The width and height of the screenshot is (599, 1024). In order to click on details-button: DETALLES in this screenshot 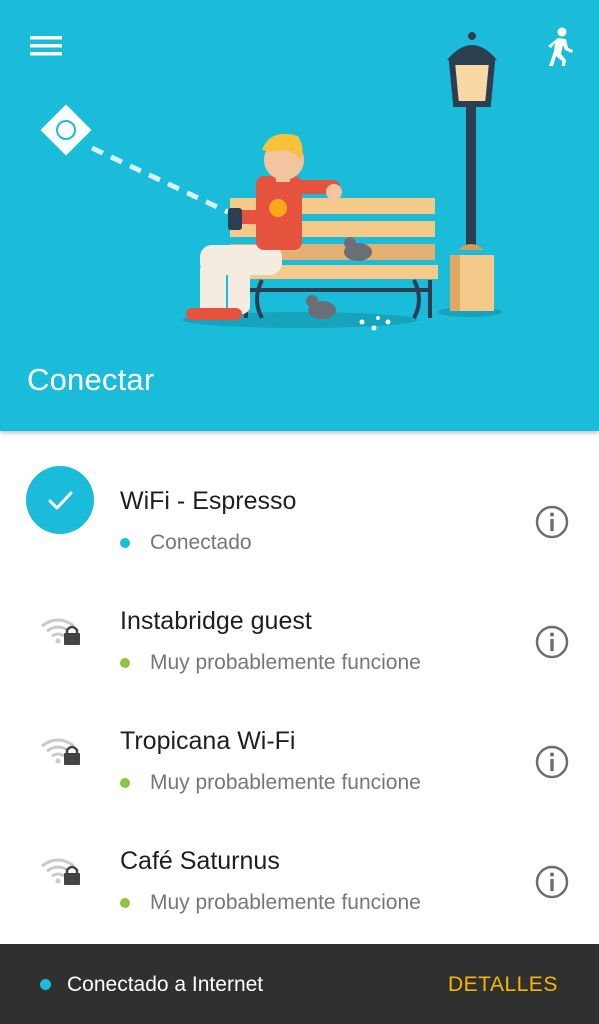, I will do `click(503, 985)`.